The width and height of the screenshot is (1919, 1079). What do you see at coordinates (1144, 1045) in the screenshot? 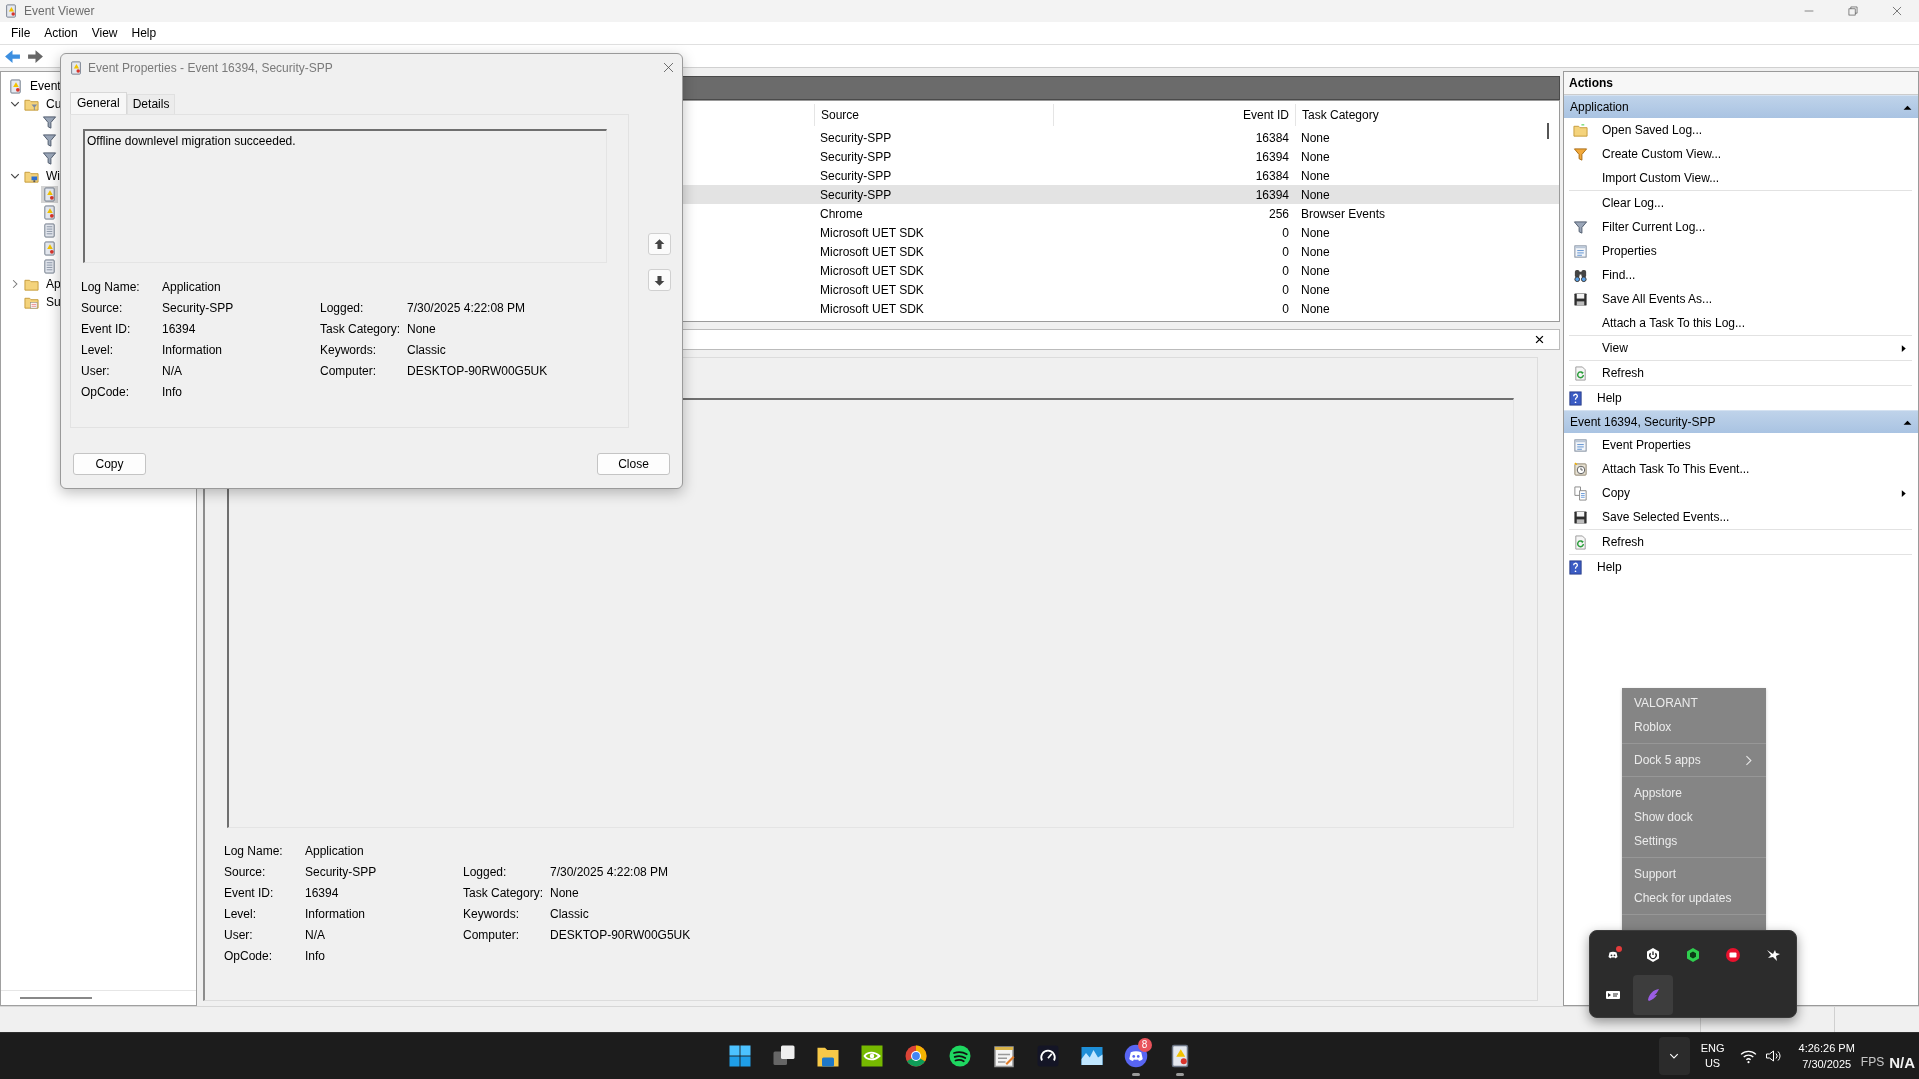
I see `notification-badge: 8` at bounding box center [1144, 1045].